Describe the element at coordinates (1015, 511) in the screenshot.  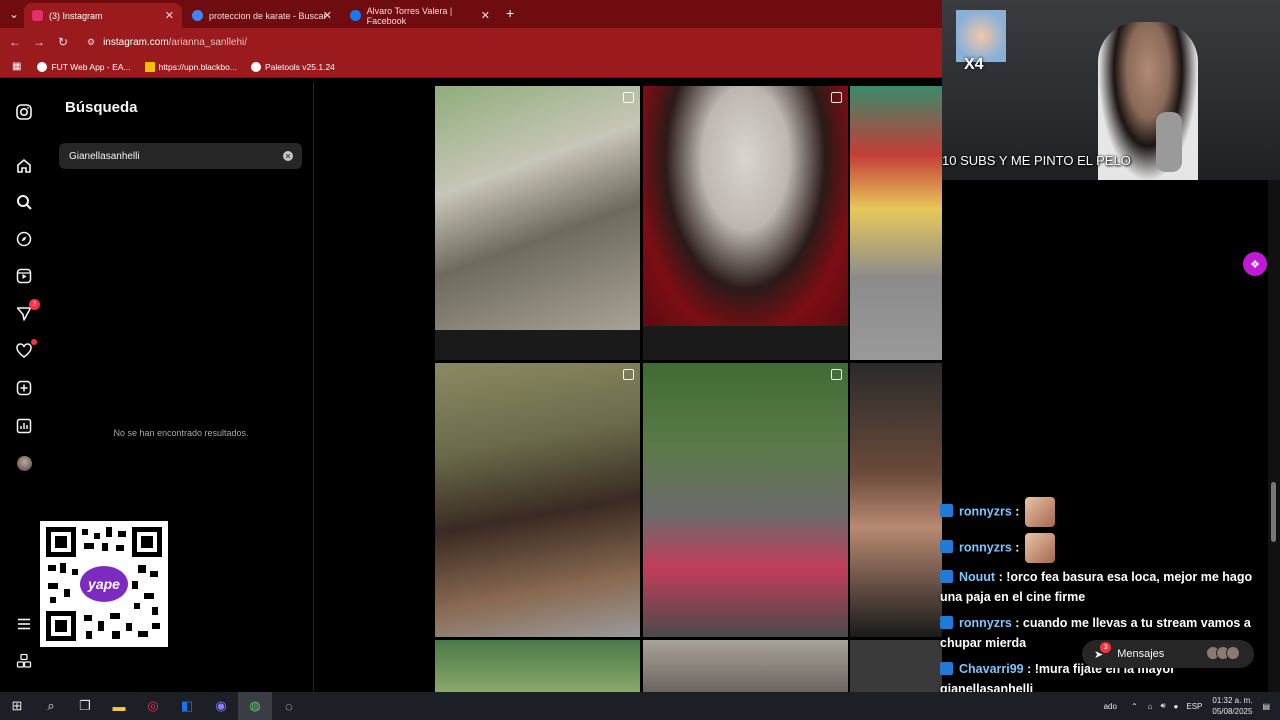
I see `chat-text: :` at that location.